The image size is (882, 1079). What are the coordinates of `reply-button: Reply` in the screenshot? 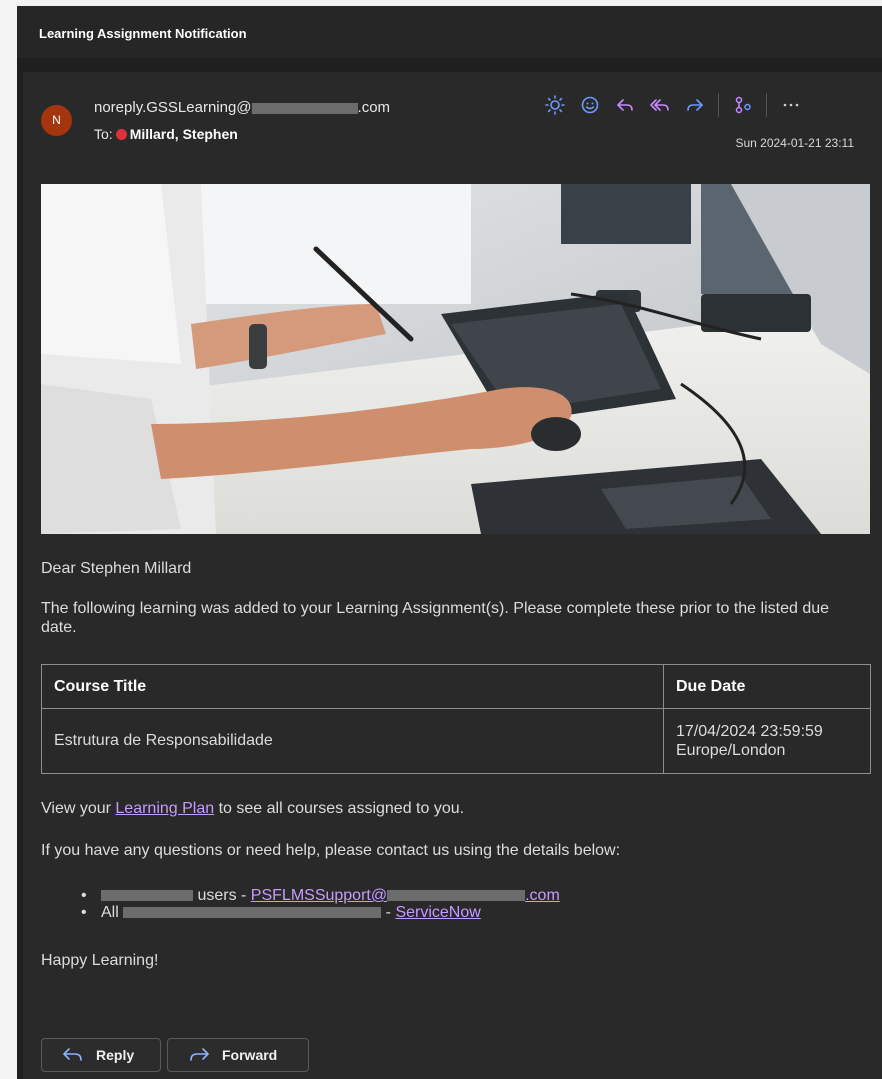 It's located at (101, 1055).